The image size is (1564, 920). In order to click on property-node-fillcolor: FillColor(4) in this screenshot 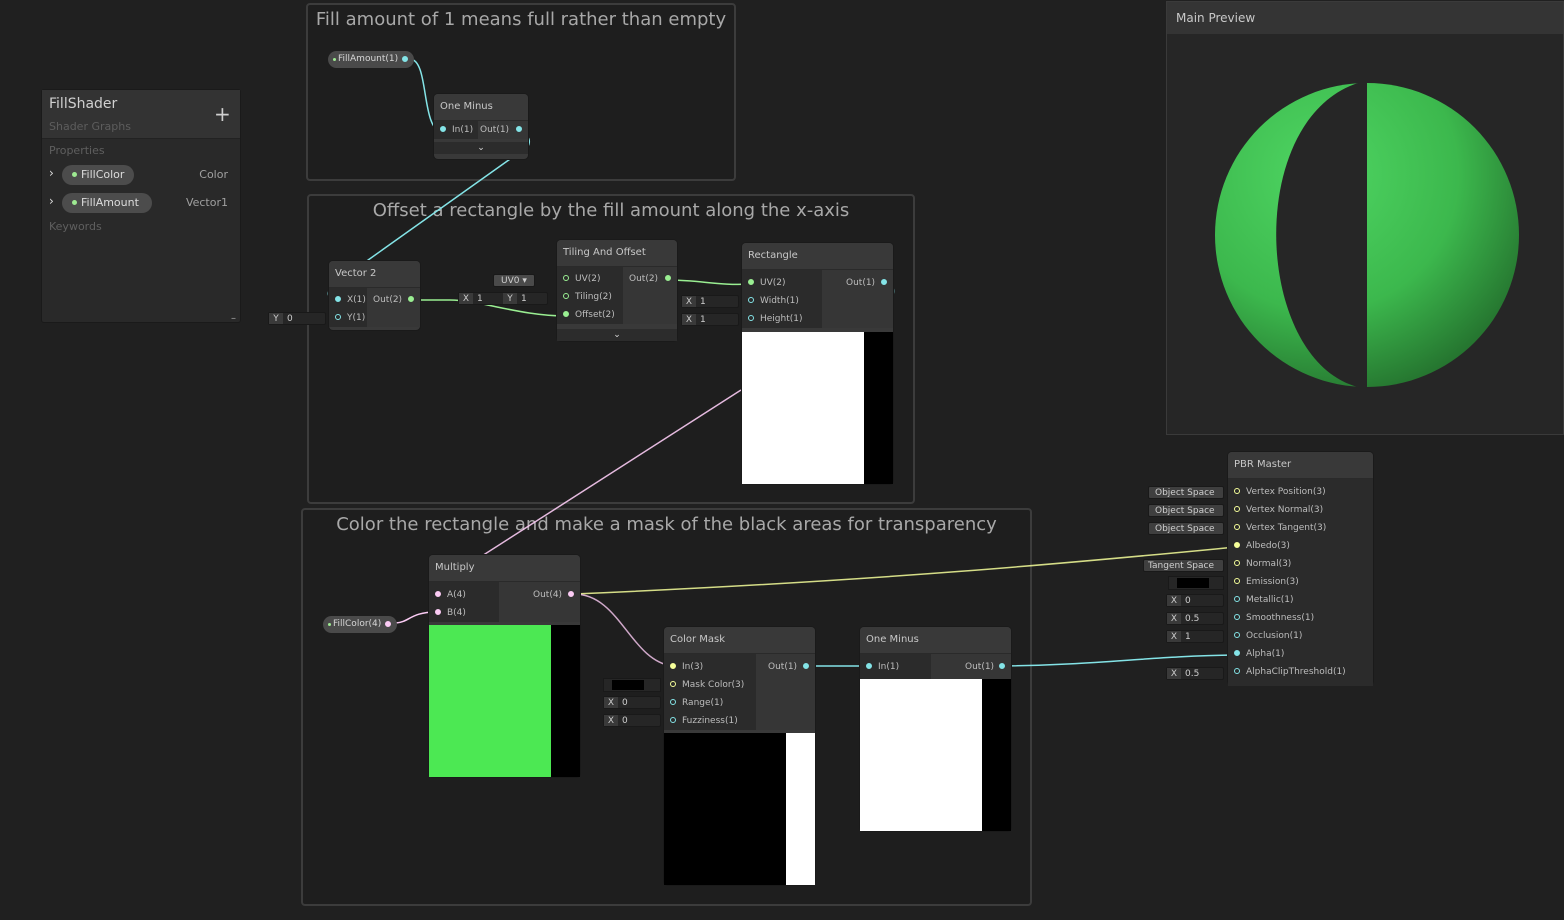, I will do `click(360, 624)`.